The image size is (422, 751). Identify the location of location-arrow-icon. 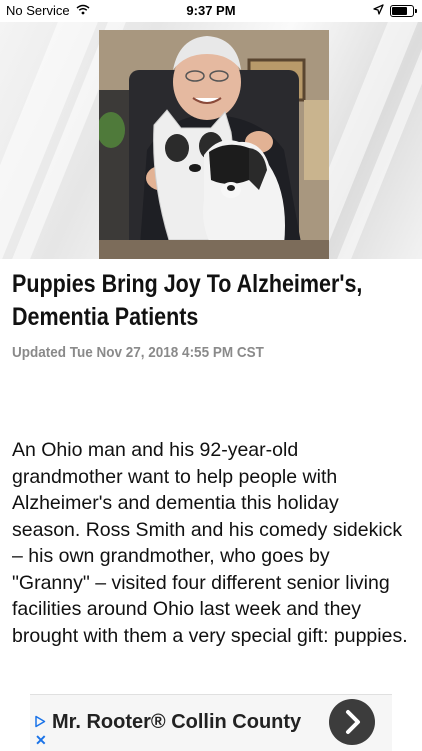
(378, 10).